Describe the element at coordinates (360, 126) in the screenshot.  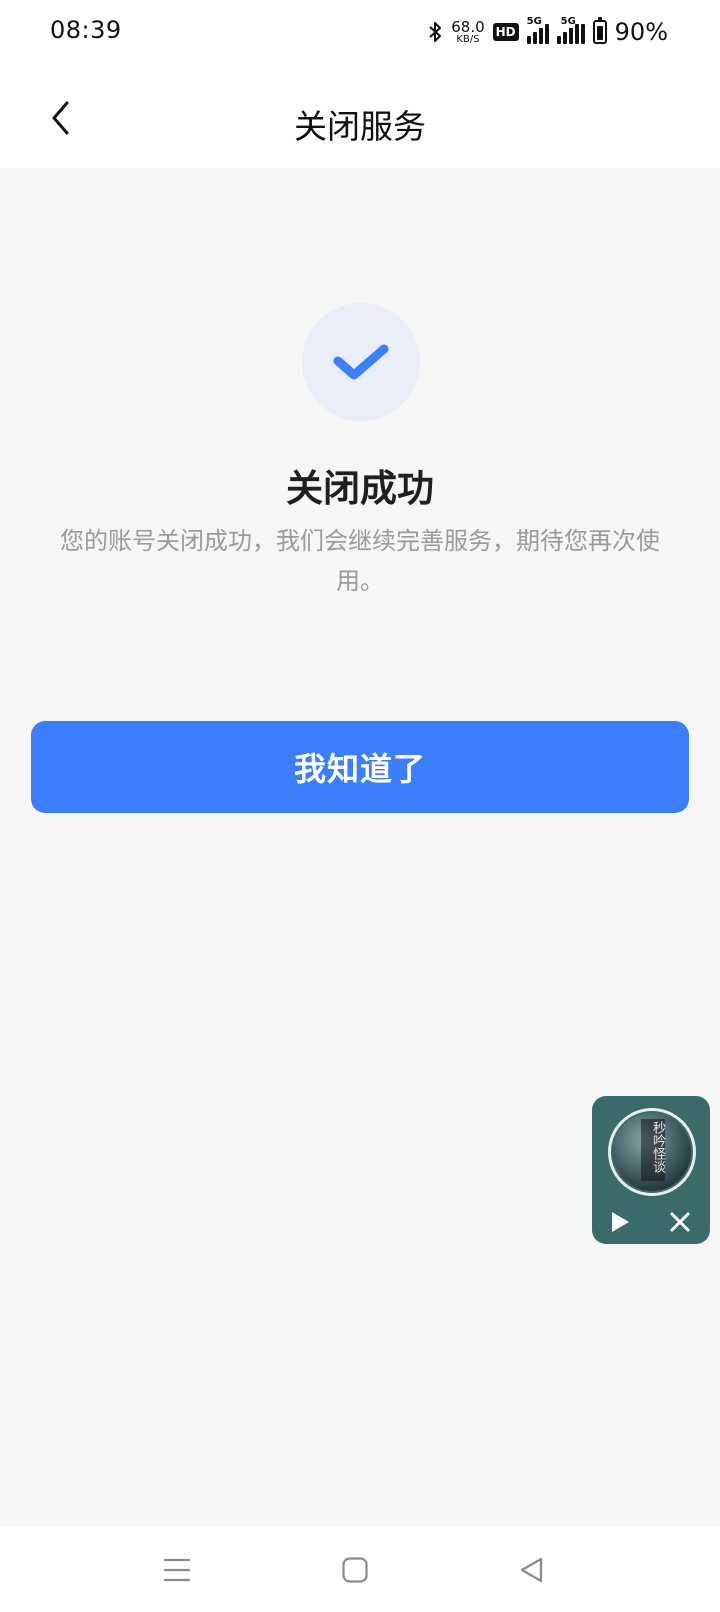
I see `page-title: 关闭服务` at that location.